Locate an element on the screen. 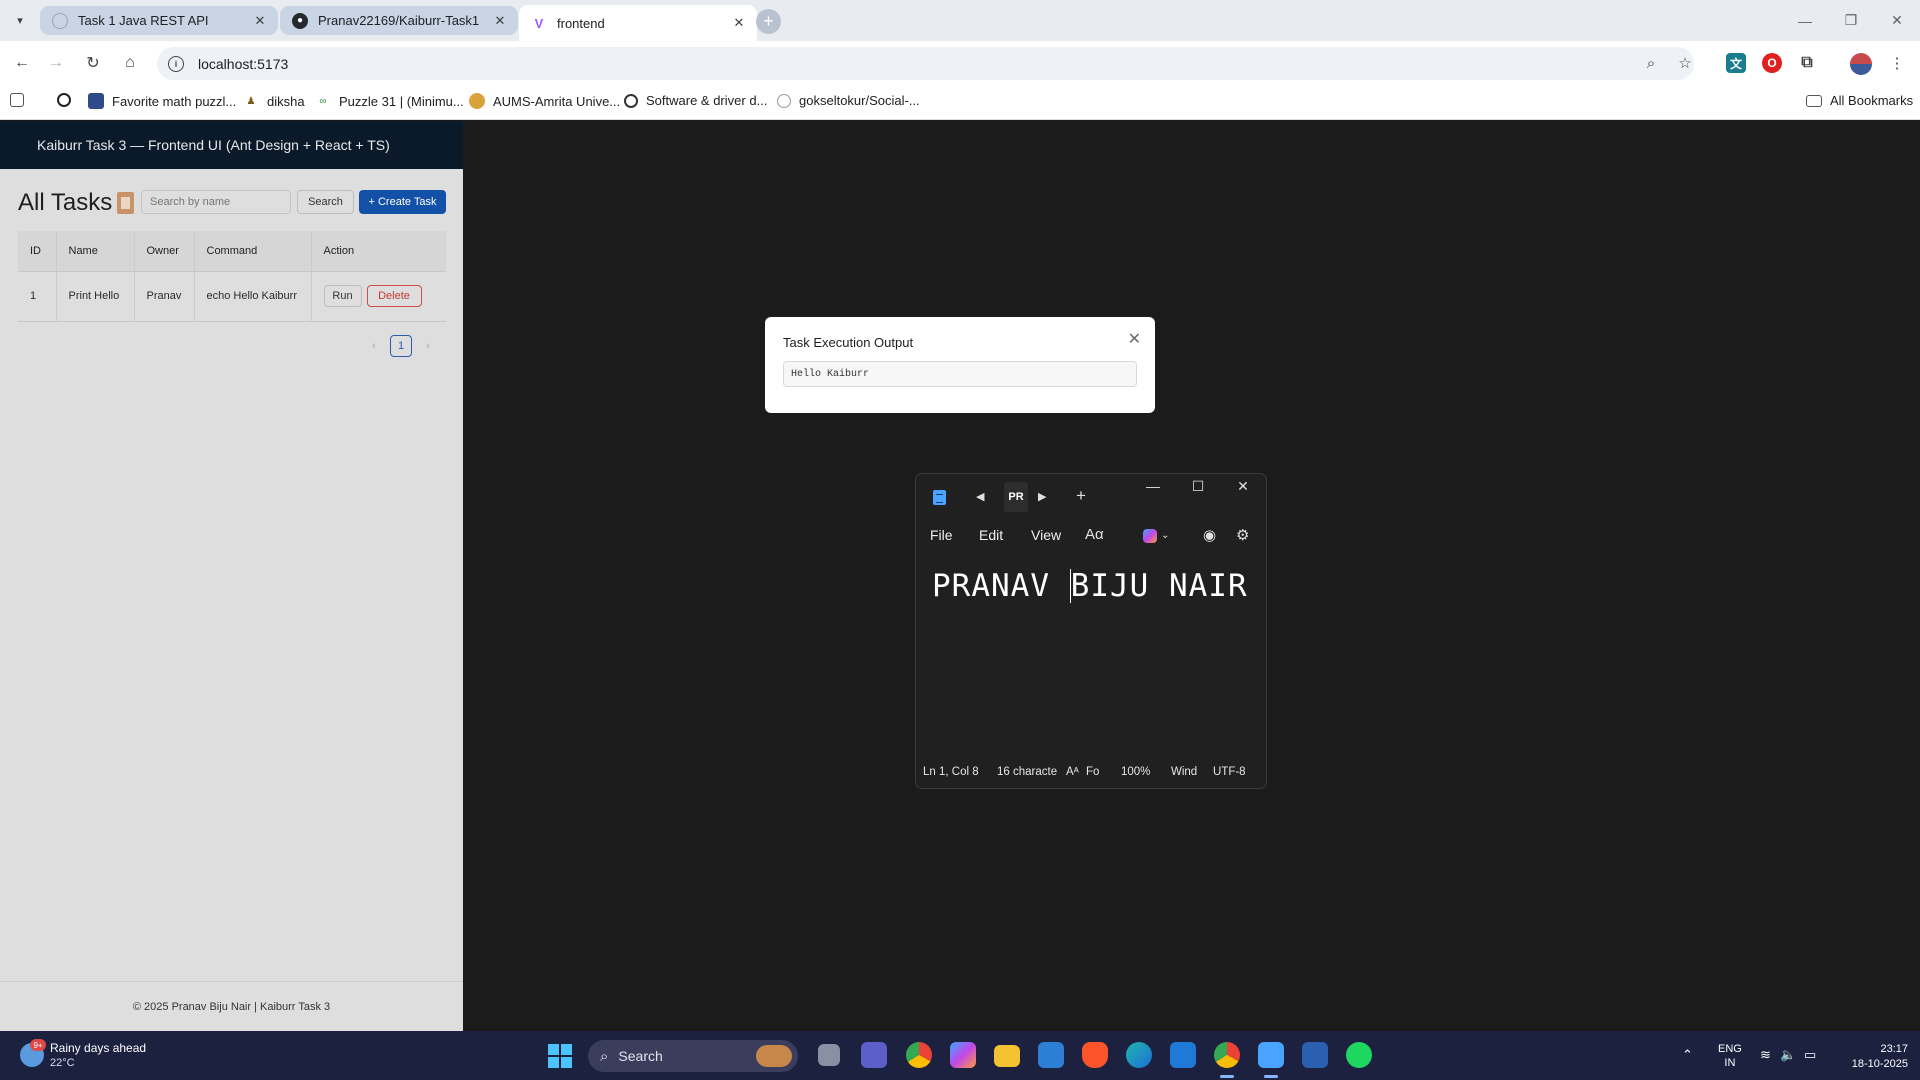 This screenshot has width=1920, height=1080. account-icon: ◉ is located at coordinates (1209, 535).